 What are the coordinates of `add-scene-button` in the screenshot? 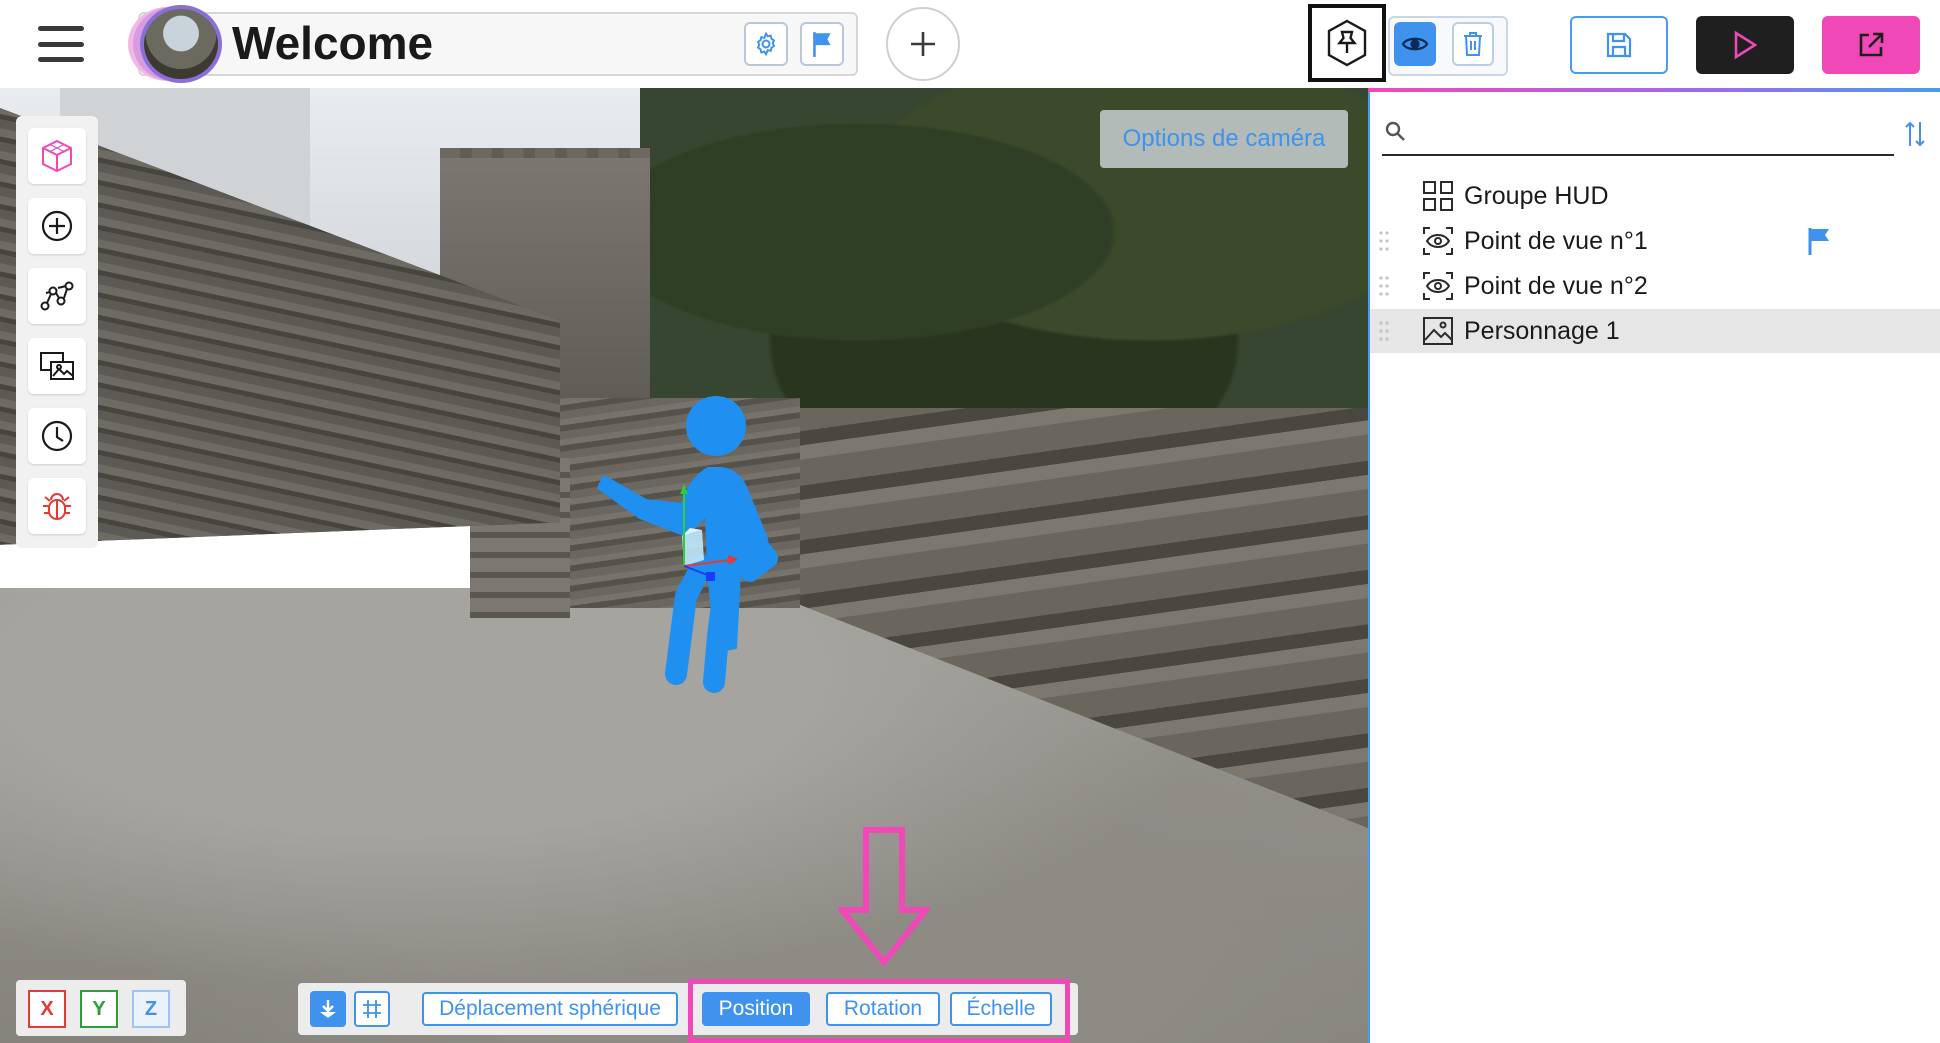 It's located at (923, 44).